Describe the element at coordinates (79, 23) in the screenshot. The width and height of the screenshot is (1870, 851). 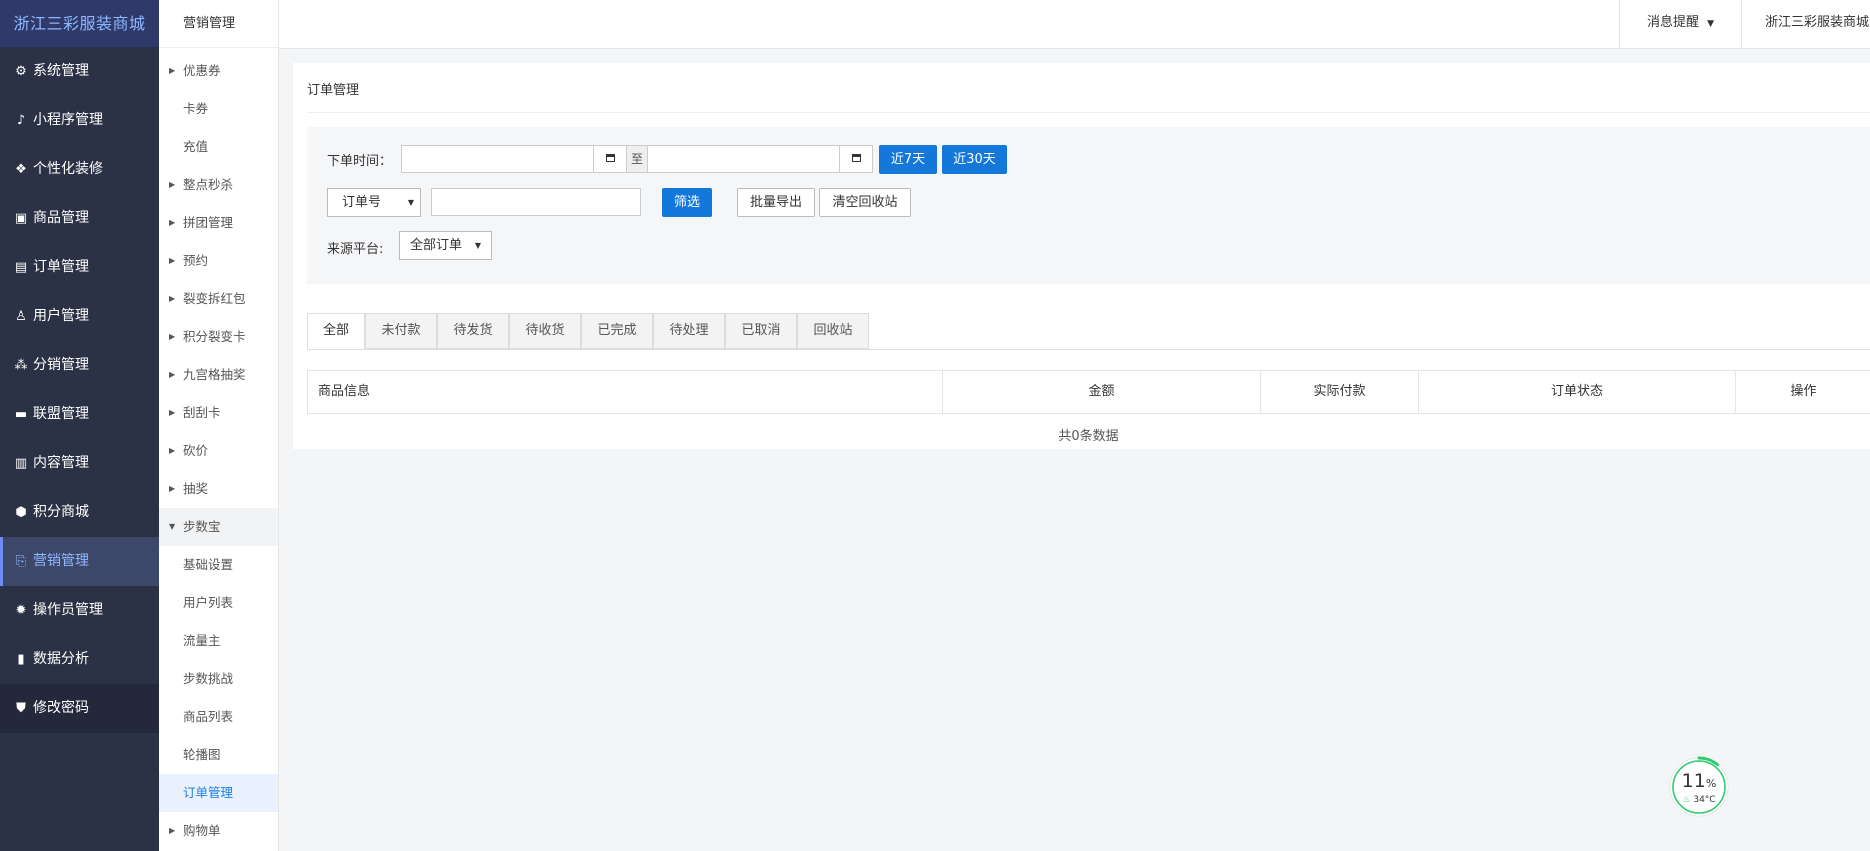
I see `brand-title: 浙江三彩服装商城` at that location.